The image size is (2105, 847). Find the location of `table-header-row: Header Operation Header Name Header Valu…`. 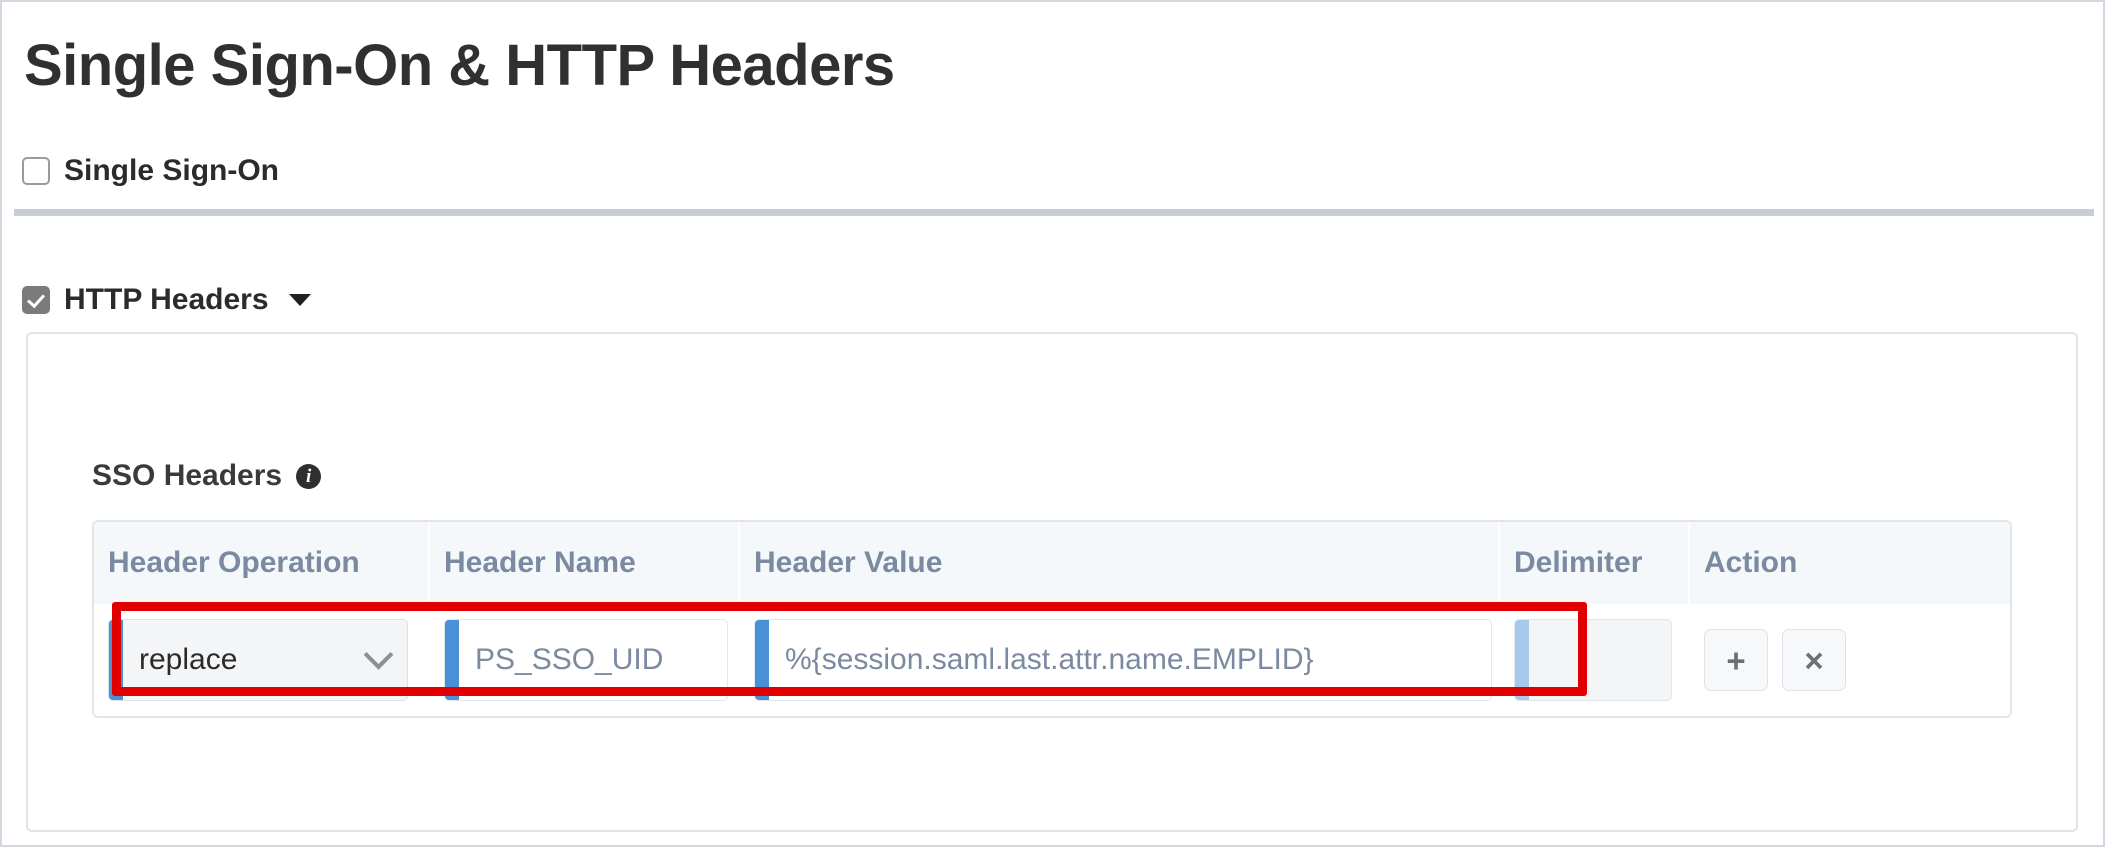

table-header-row: Header Operation Header Name Header Valu… is located at coordinates (1052, 563).